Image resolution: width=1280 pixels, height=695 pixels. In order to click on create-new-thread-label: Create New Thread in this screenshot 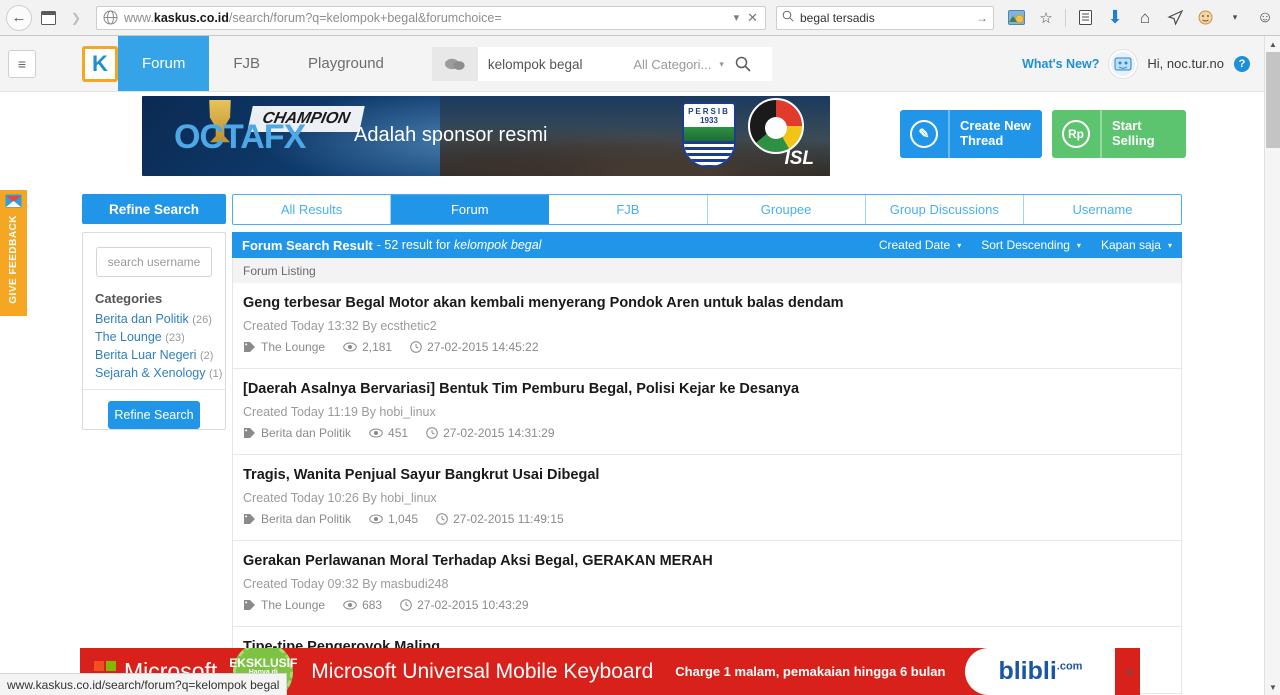, I will do `click(995, 133)`.